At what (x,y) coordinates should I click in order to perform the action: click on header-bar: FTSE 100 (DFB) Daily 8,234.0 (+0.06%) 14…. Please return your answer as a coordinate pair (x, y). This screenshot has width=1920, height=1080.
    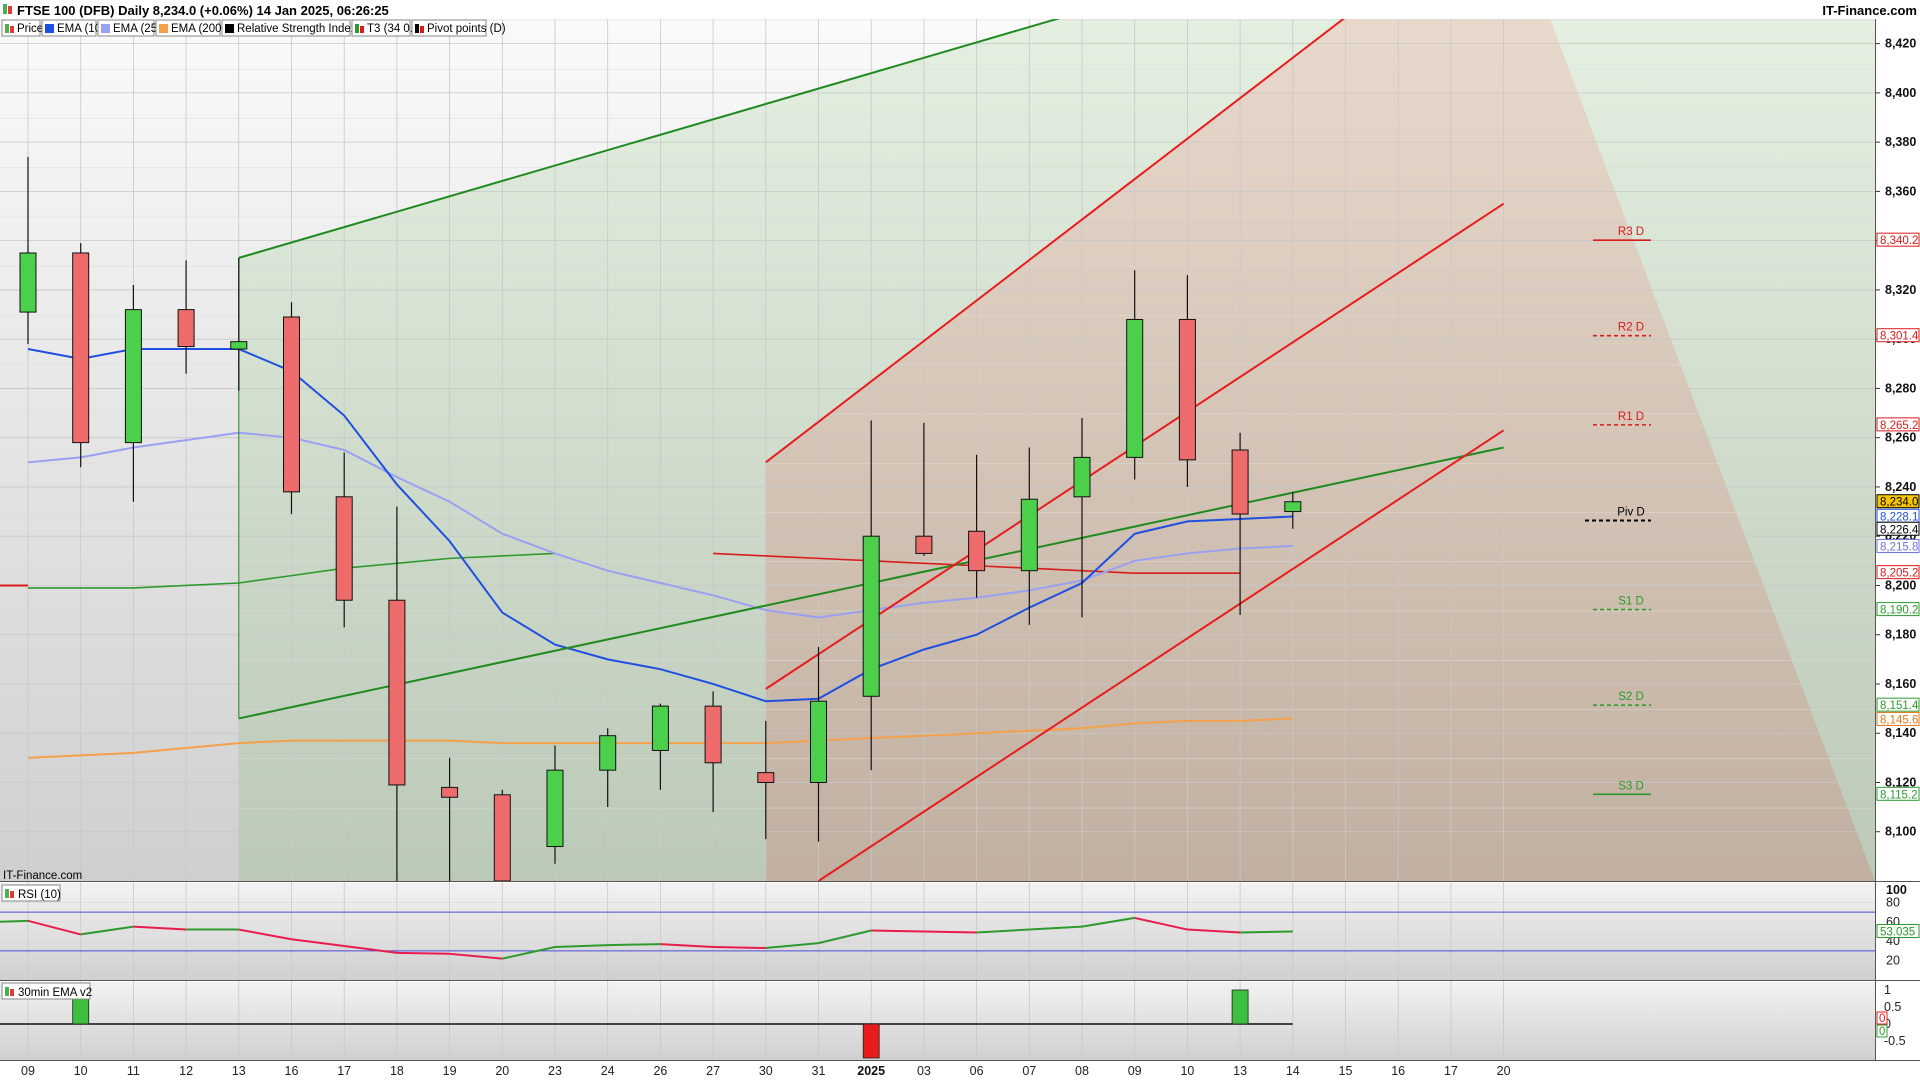
    Looking at the image, I should click on (960, 9).